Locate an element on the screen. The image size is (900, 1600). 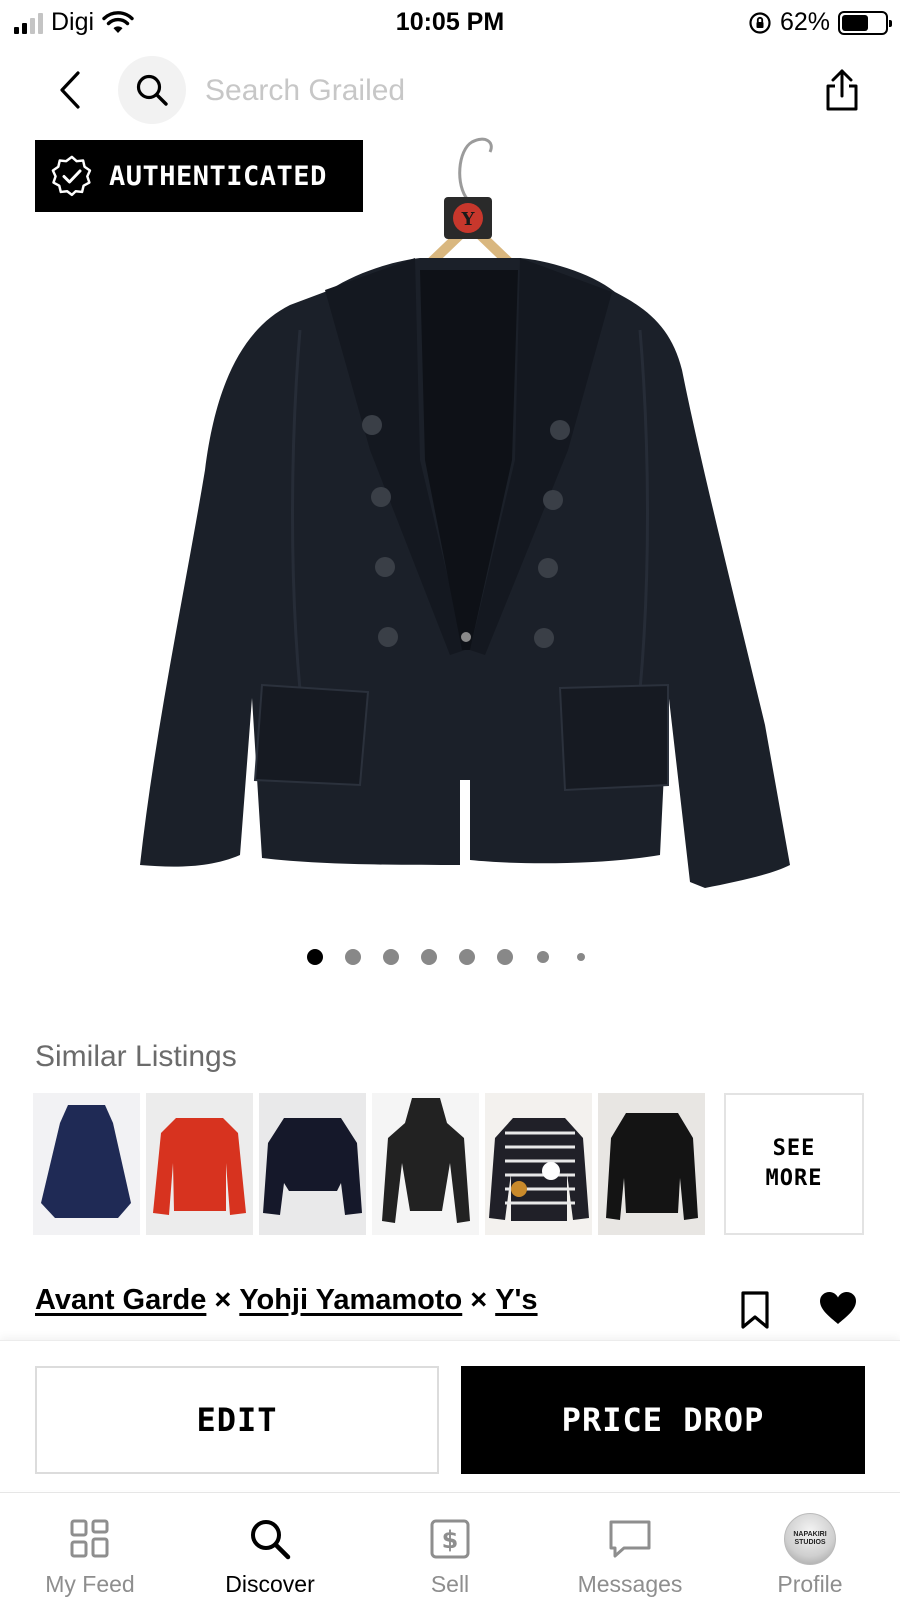
pocket-right is located at coordinates (613, 737).